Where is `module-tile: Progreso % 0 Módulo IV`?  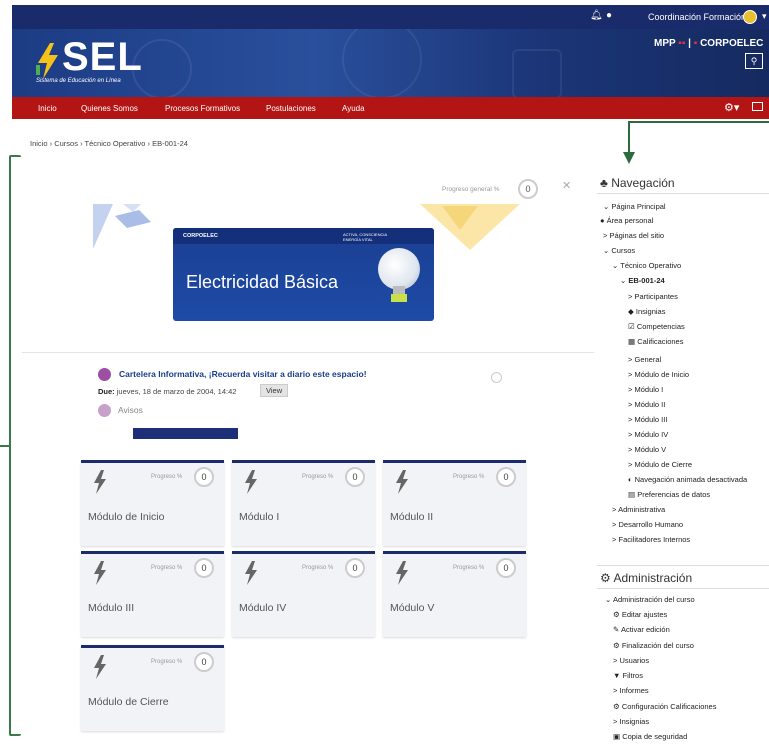 module-tile: Progreso % 0 Módulo IV is located at coordinates (303, 594).